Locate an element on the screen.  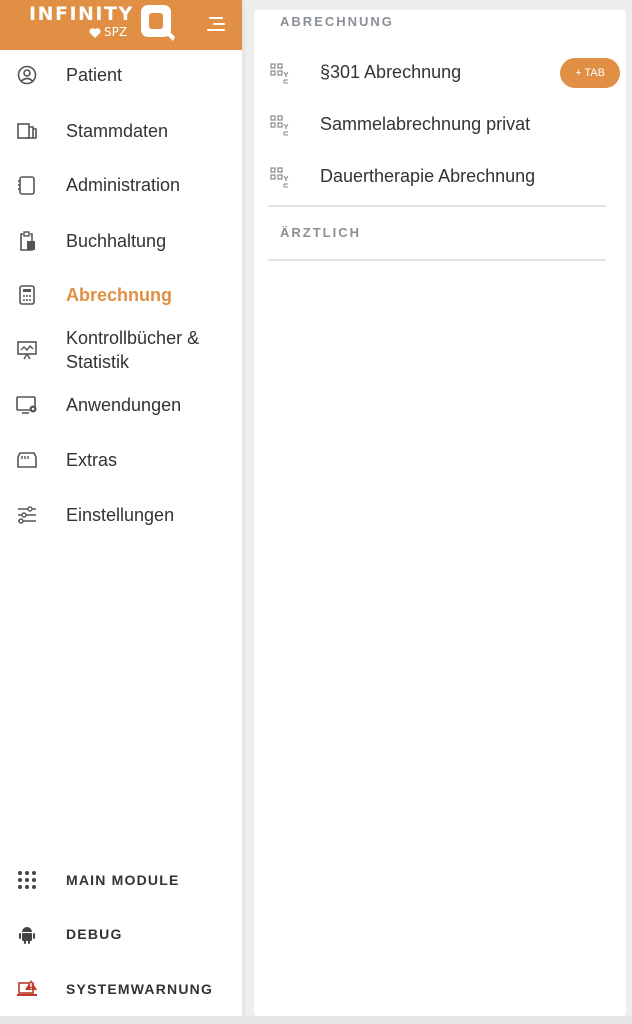
sidebar-item-label: Extras is located at coordinates (92, 460).